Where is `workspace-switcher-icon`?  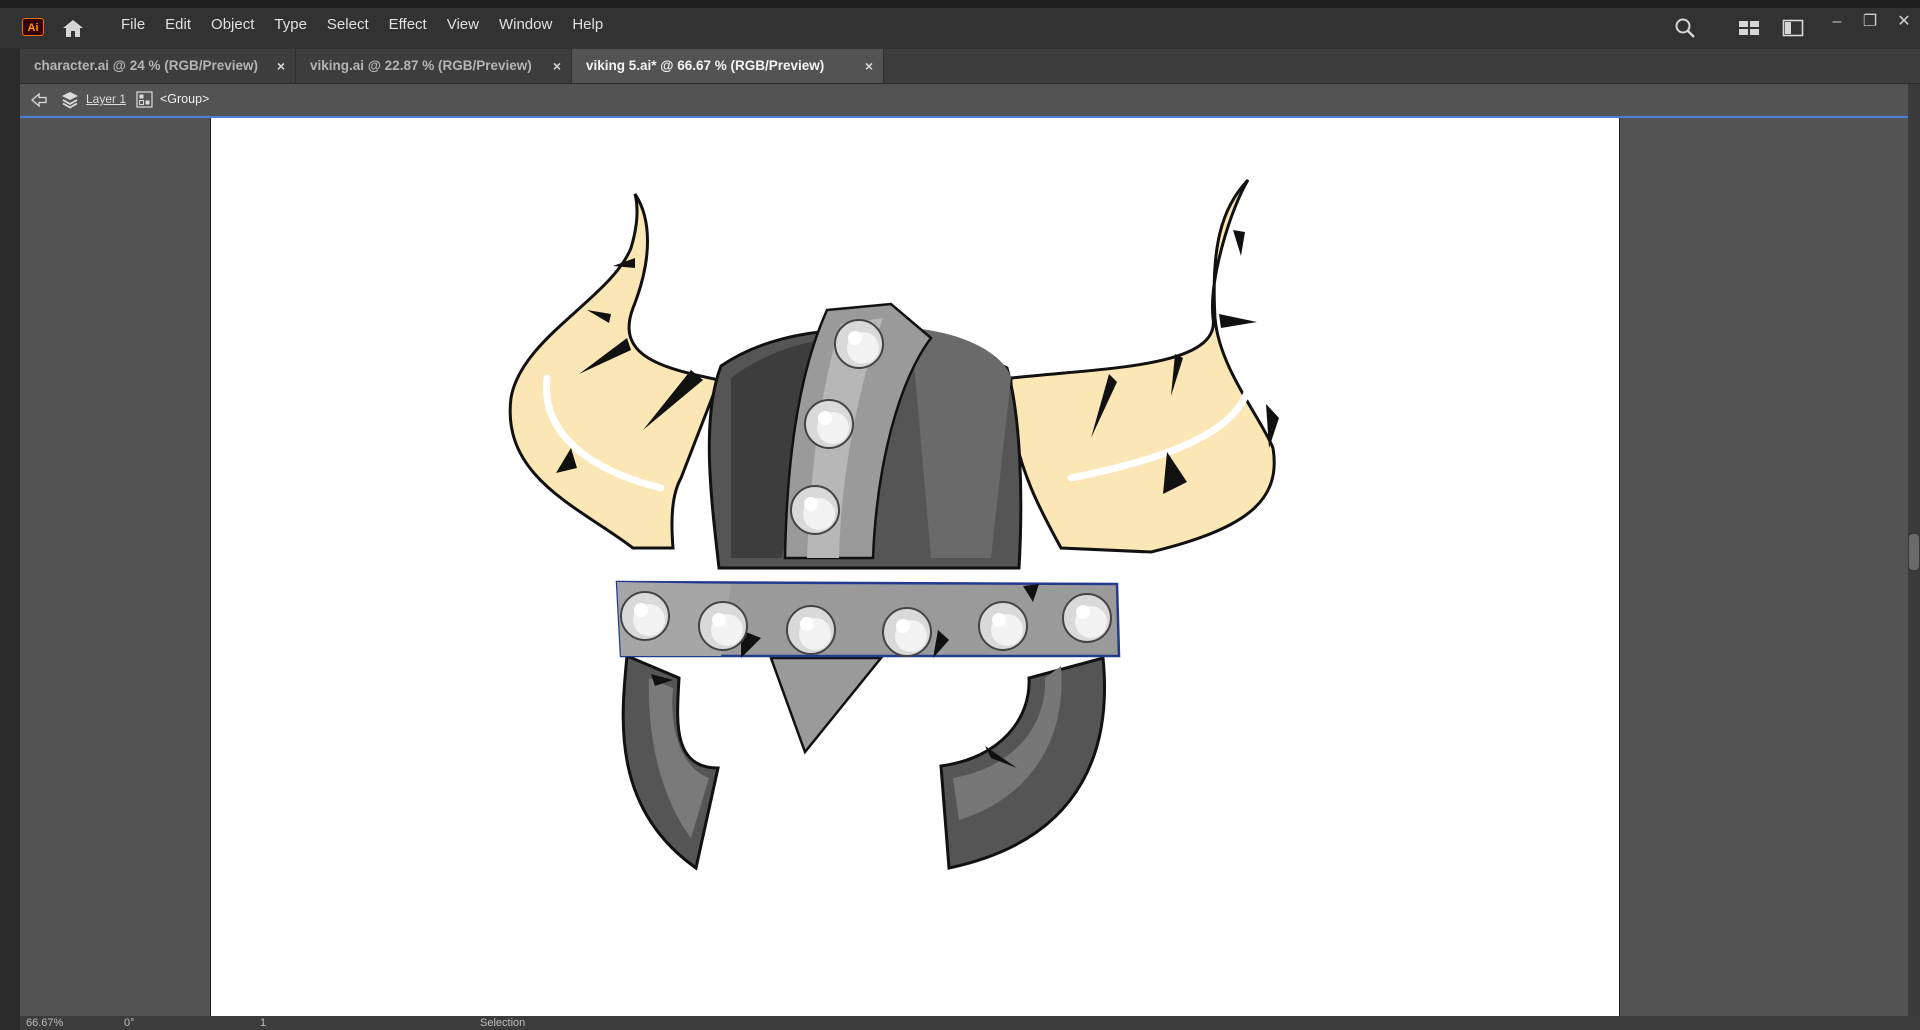 workspace-switcher-icon is located at coordinates (1793, 28).